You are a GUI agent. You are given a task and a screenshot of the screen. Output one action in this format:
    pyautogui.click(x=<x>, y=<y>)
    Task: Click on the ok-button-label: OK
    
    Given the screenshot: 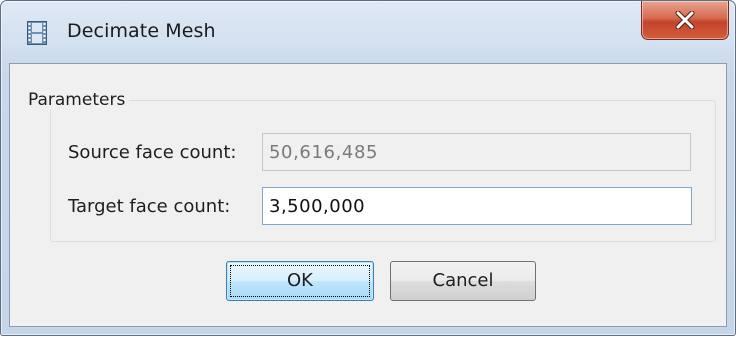 What is the action you would take?
    pyautogui.click(x=300, y=280)
    